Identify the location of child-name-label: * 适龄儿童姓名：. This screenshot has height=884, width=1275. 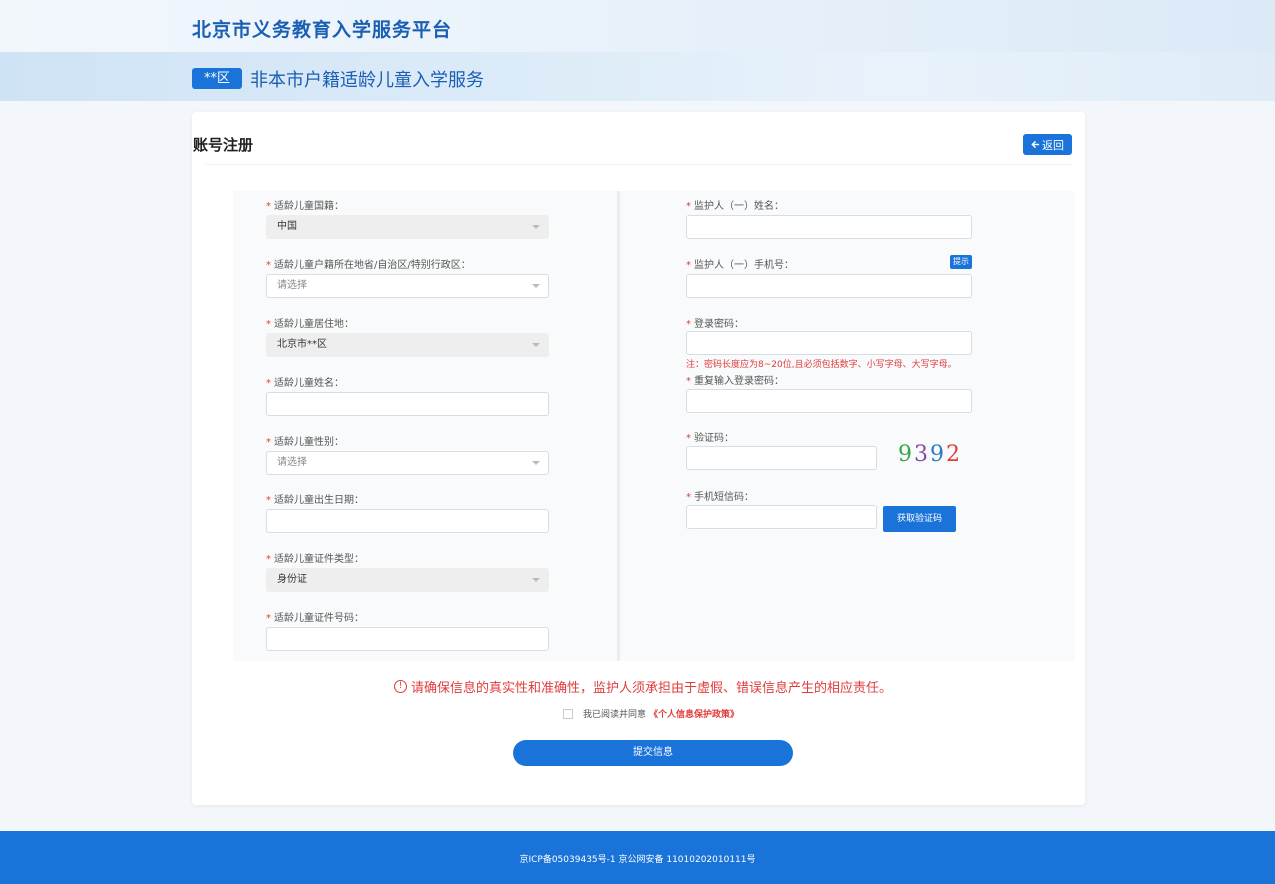
(305, 383).